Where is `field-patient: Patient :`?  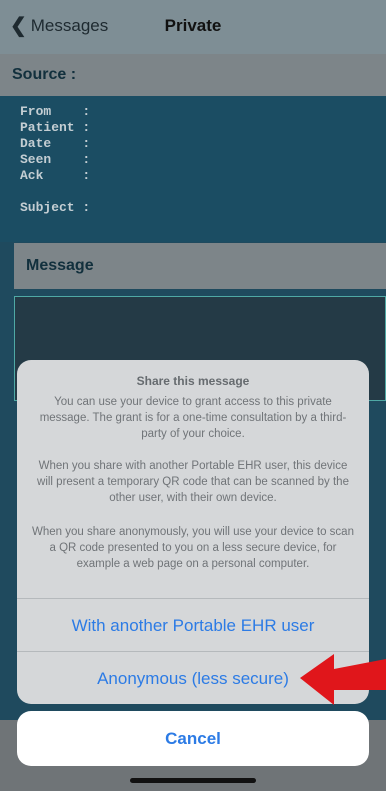 field-patient: Patient : is located at coordinates (55, 127).